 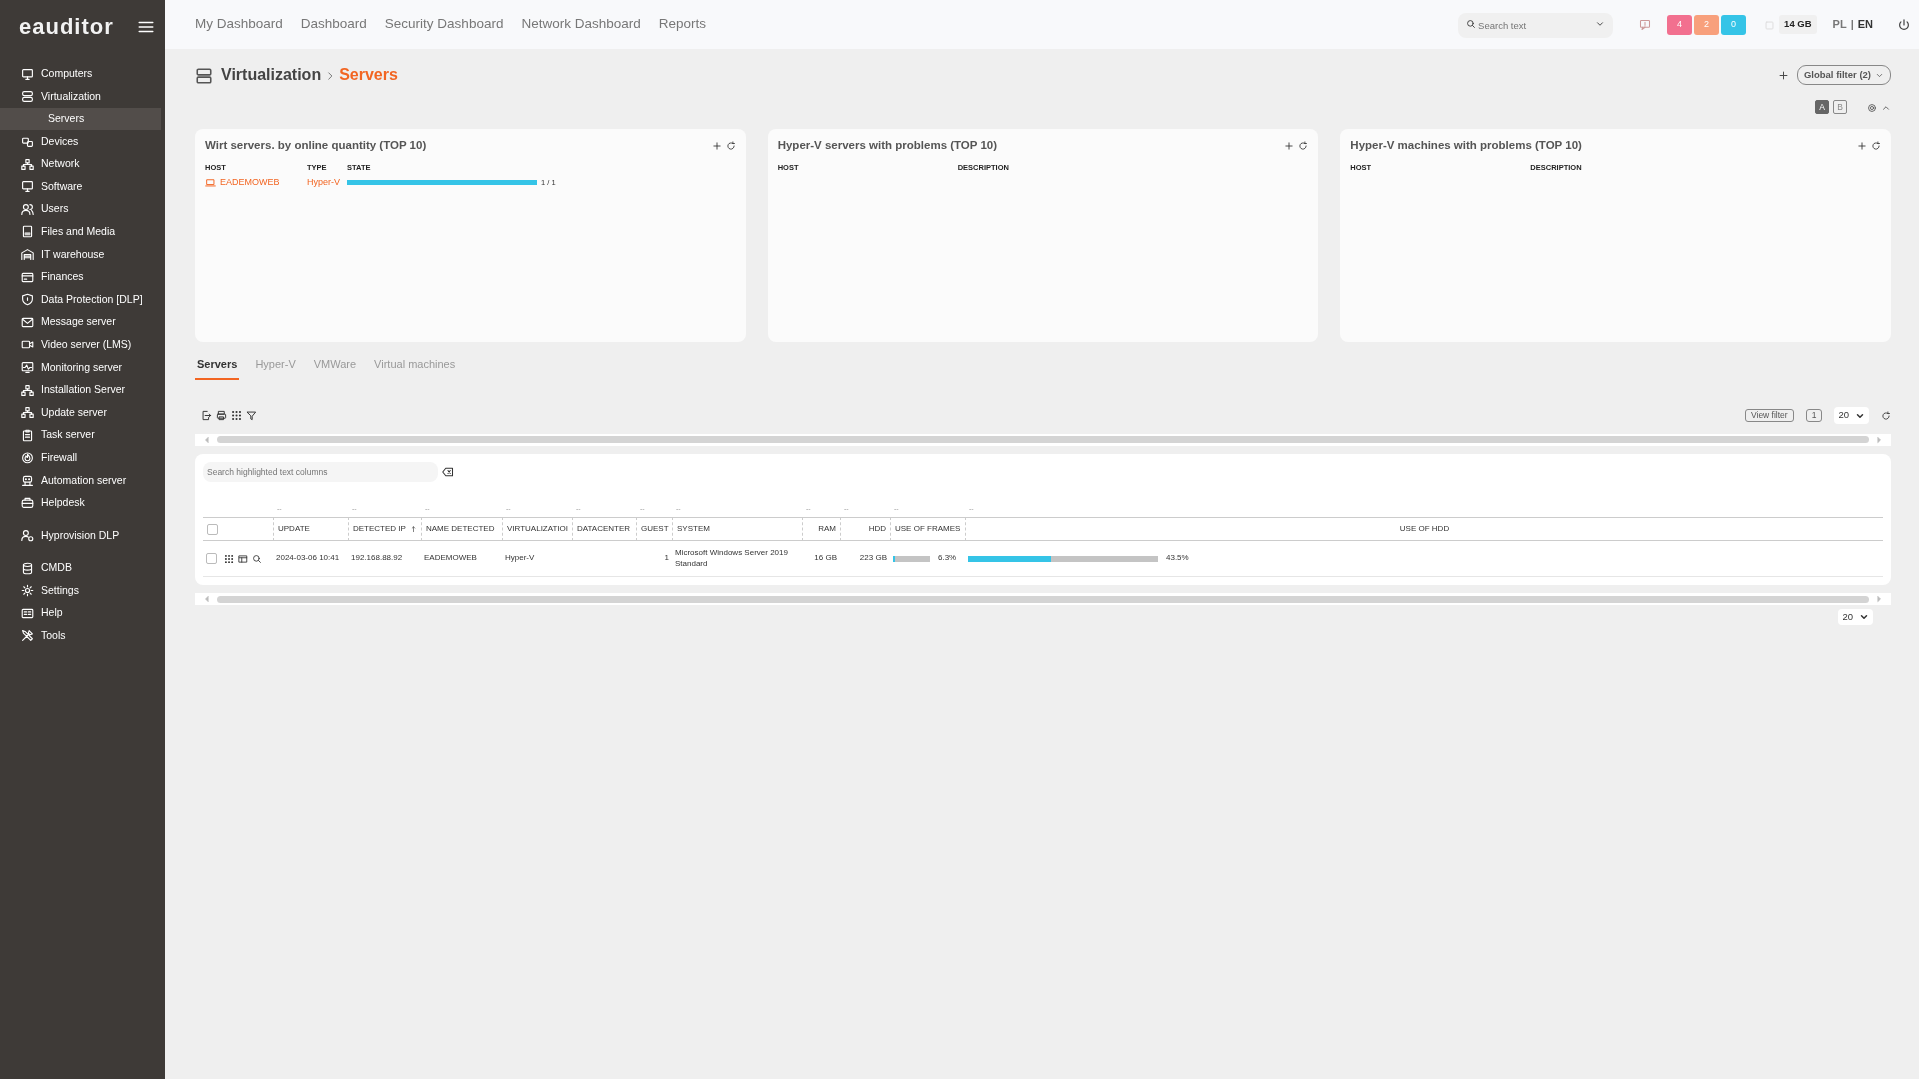 I want to click on sidebar-item: CMDB, so click(x=82, y=568).